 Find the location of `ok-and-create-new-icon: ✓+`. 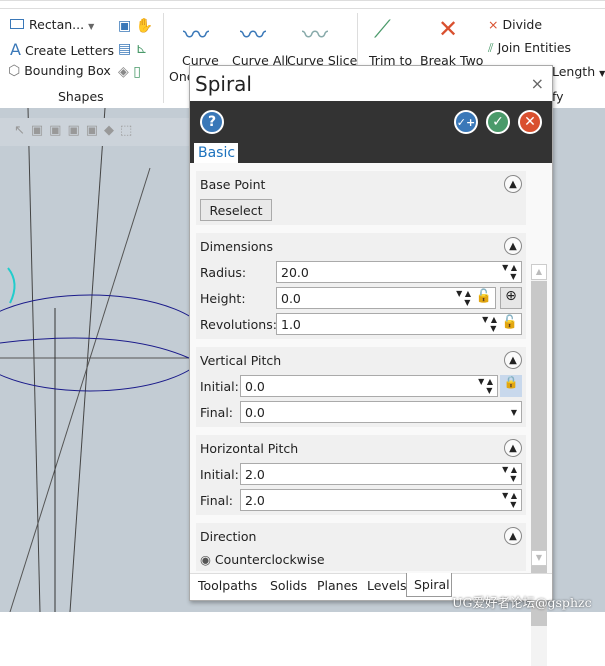

ok-and-create-new-icon: ✓+ is located at coordinates (466, 122).